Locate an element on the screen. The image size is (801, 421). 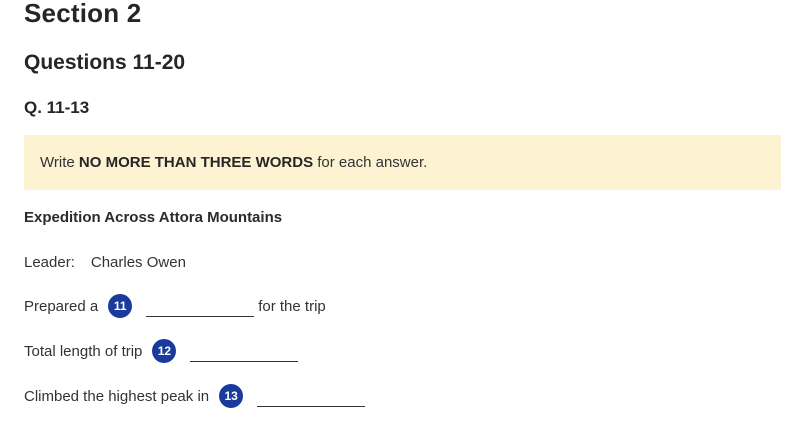
question-number-badge-11: 11 is located at coordinates (120, 306).